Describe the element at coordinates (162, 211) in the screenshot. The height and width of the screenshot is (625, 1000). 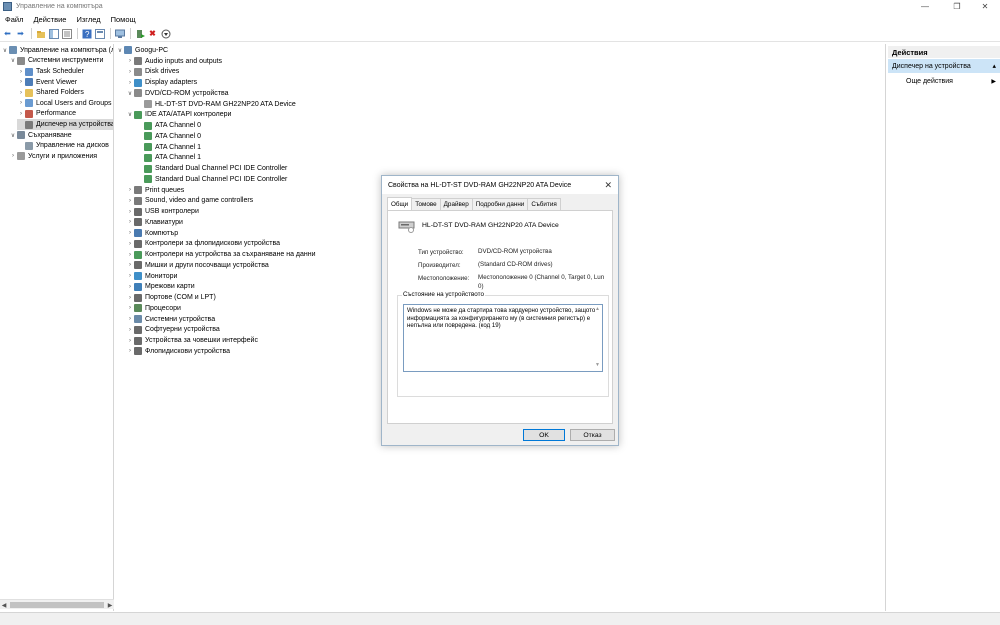
I see `device-tree-item: › USB контролери` at that location.